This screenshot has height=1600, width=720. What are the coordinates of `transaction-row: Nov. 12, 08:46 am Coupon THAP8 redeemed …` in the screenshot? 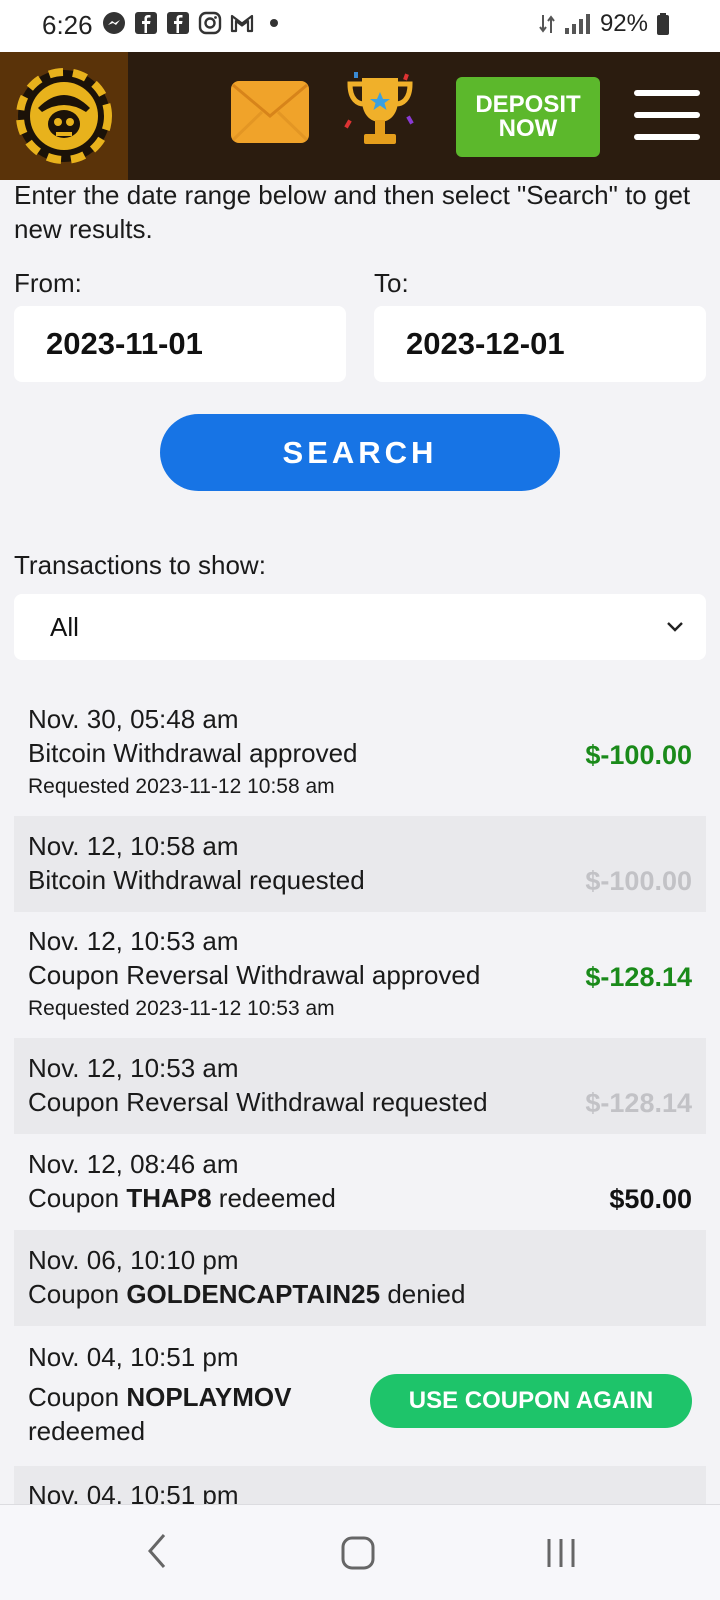 It's located at (360, 1182).